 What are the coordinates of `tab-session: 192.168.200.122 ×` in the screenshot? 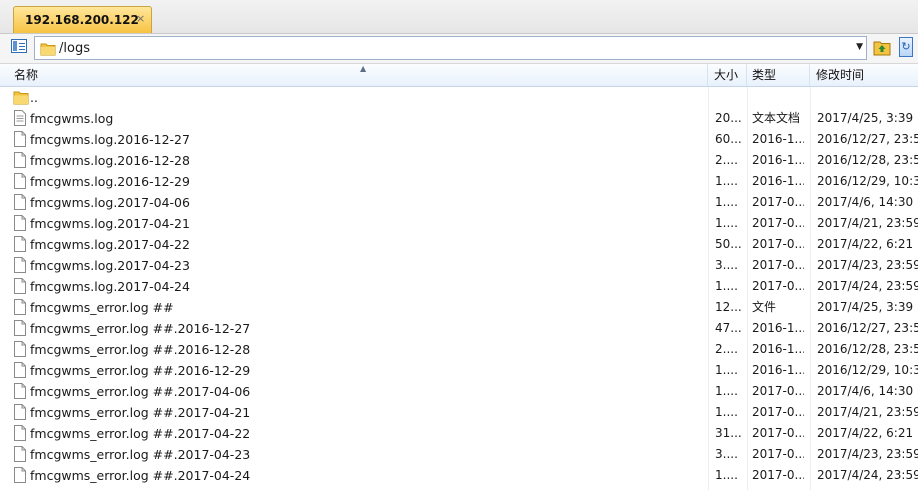 It's located at (82, 19).